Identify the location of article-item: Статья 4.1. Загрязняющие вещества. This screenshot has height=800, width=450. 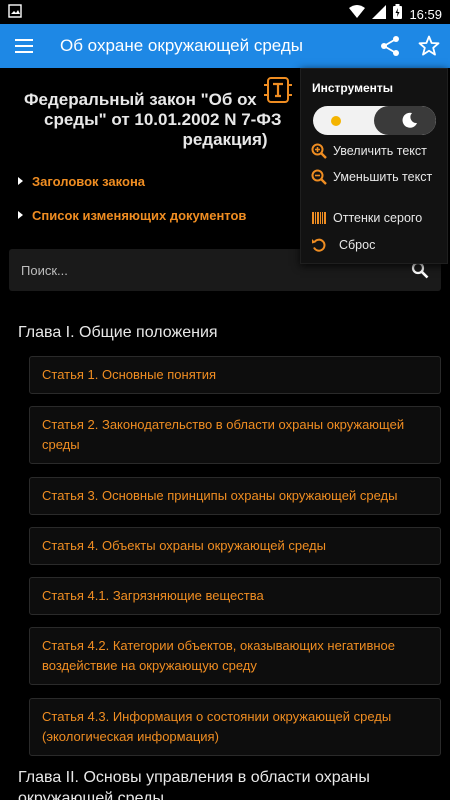
(235, 596).